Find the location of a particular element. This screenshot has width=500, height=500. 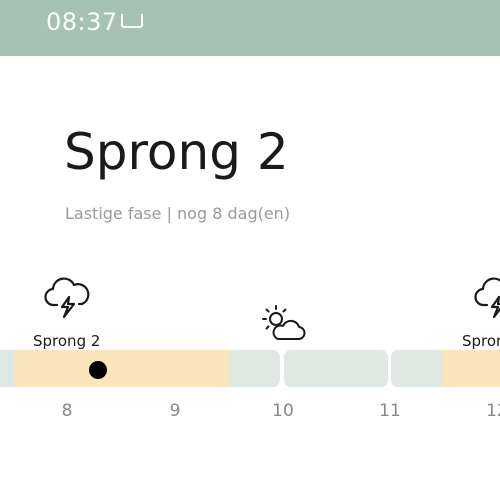

week-number: 11 is located at coordinates (390, 411).